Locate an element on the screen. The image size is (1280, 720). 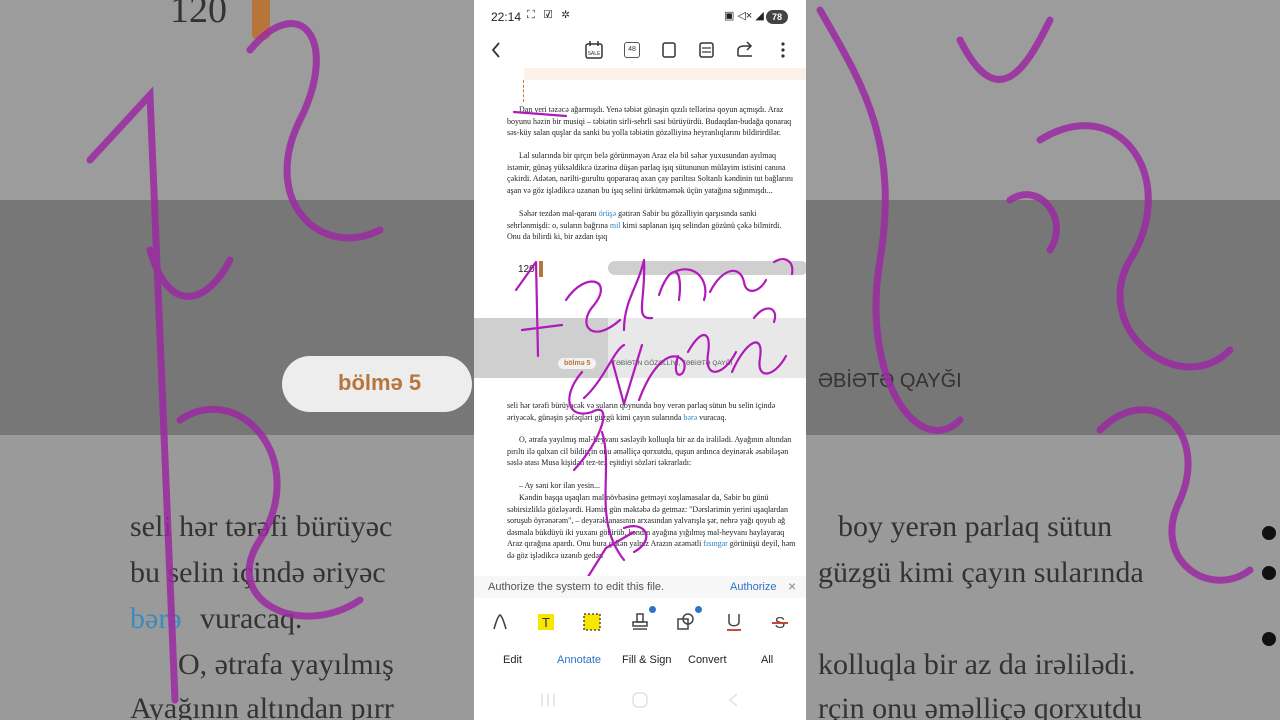
bottom-tab-bar: Edit Annotate Fill & Sign Convert All is located at coordinates (640, 662).